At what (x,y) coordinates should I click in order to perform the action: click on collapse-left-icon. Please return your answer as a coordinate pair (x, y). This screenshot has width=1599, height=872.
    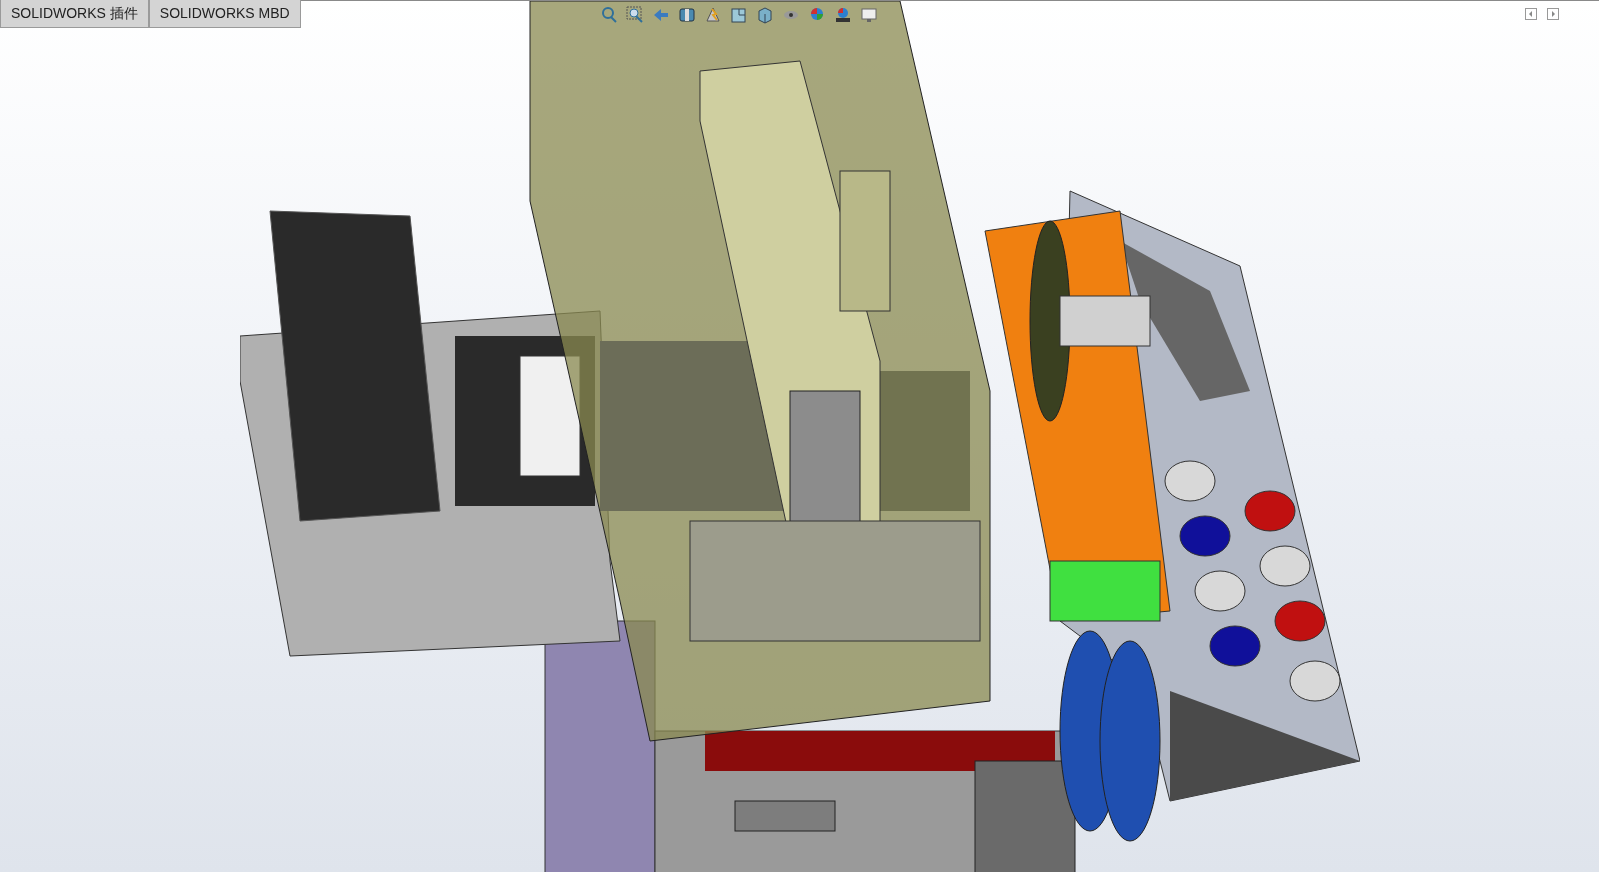
    Looking at the image, I should click on (1531, 14).